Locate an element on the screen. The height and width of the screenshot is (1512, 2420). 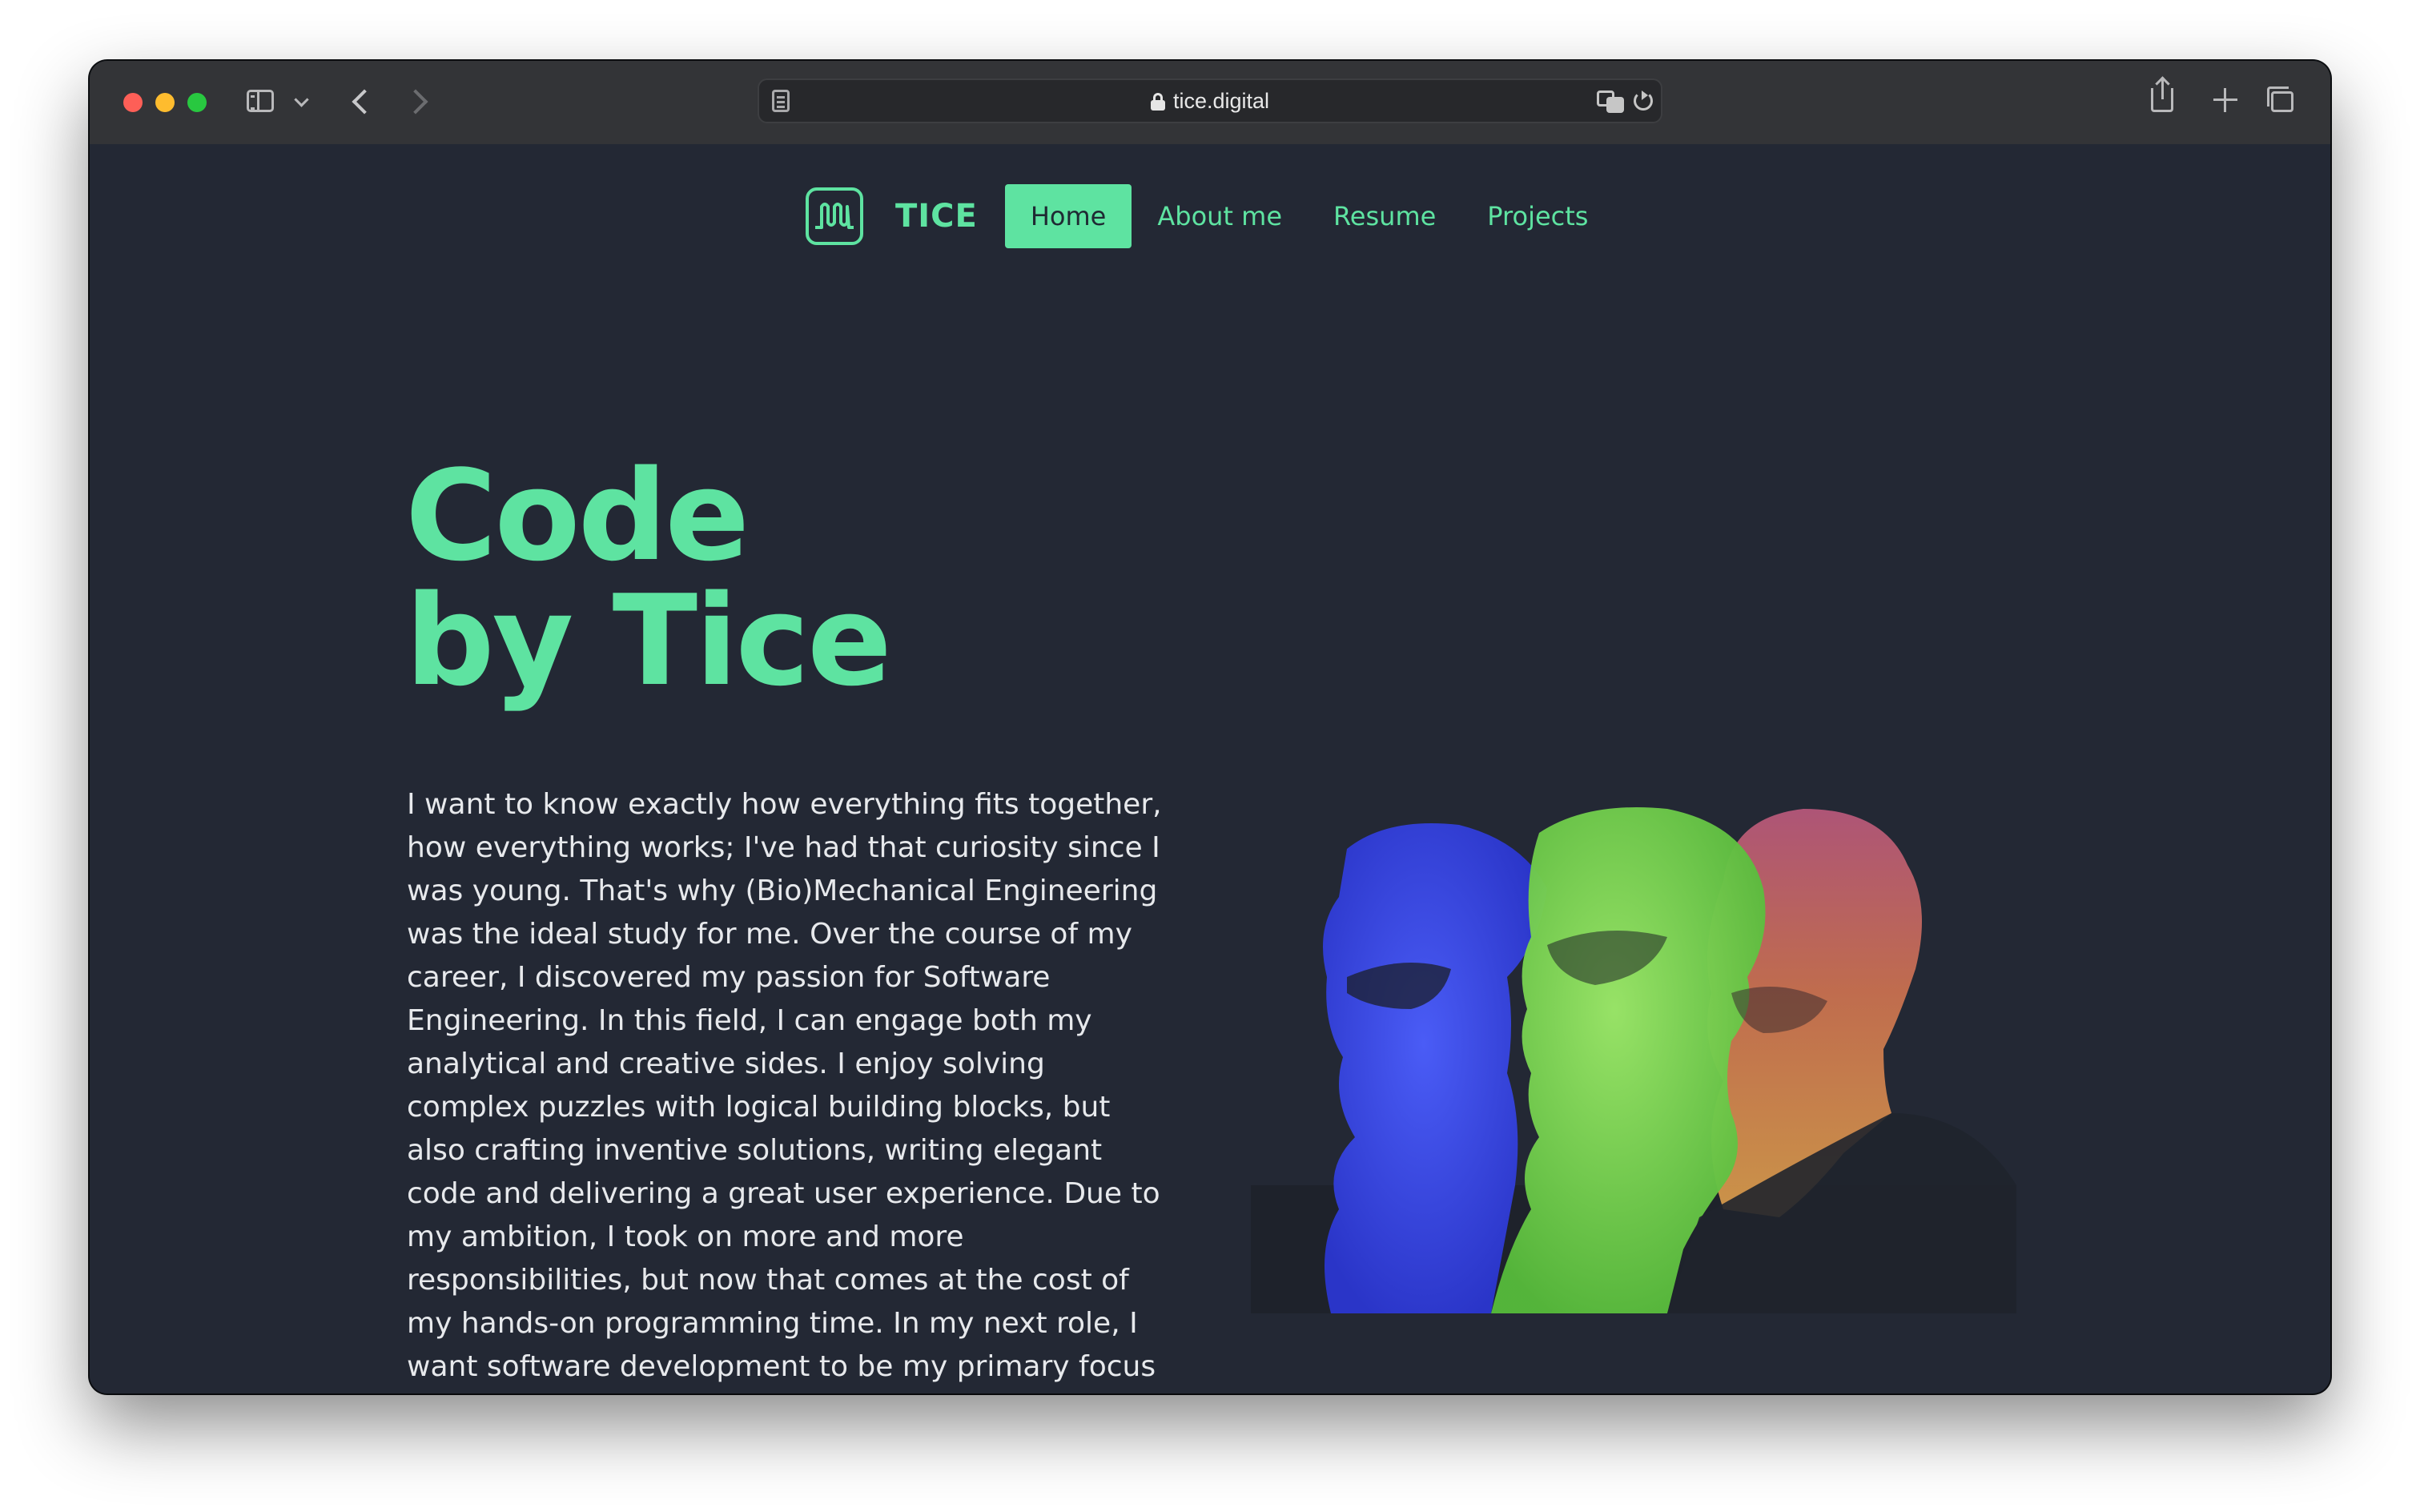
hero-title: Code by Tice is located at coordinates (648, 578).